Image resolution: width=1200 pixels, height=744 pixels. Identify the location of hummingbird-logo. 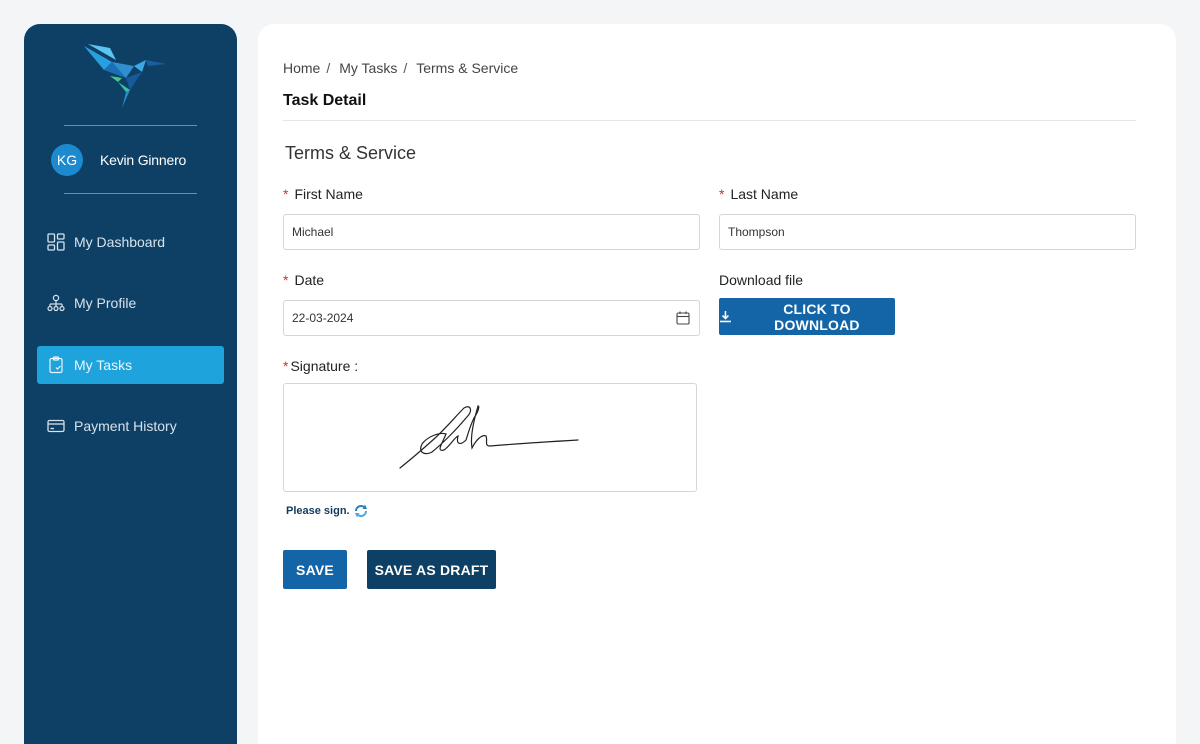
(125, 76).